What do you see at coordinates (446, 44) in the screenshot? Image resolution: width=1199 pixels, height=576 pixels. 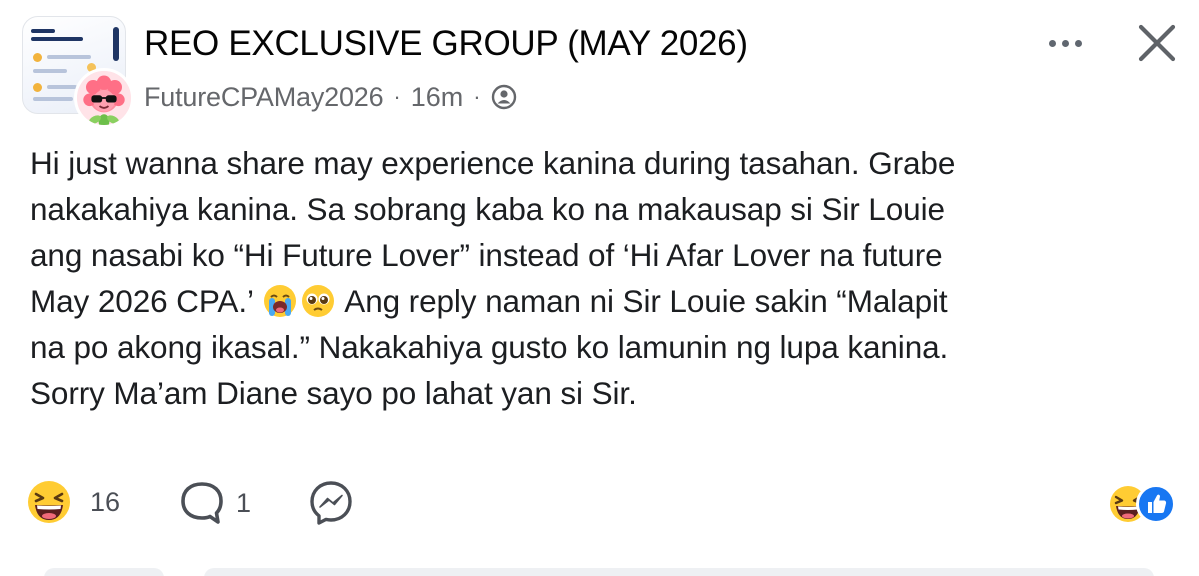 I see `group-name: REO EXCLUSIVE GROUP (MAY 2026)` at bounding box center [446, 44].